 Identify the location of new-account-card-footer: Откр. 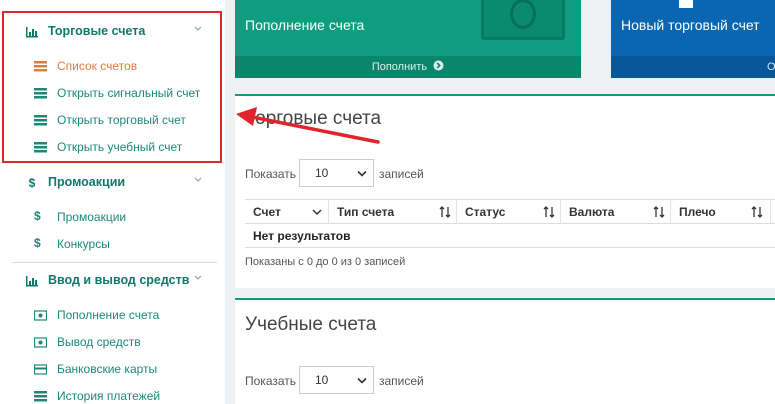
(693, 67).